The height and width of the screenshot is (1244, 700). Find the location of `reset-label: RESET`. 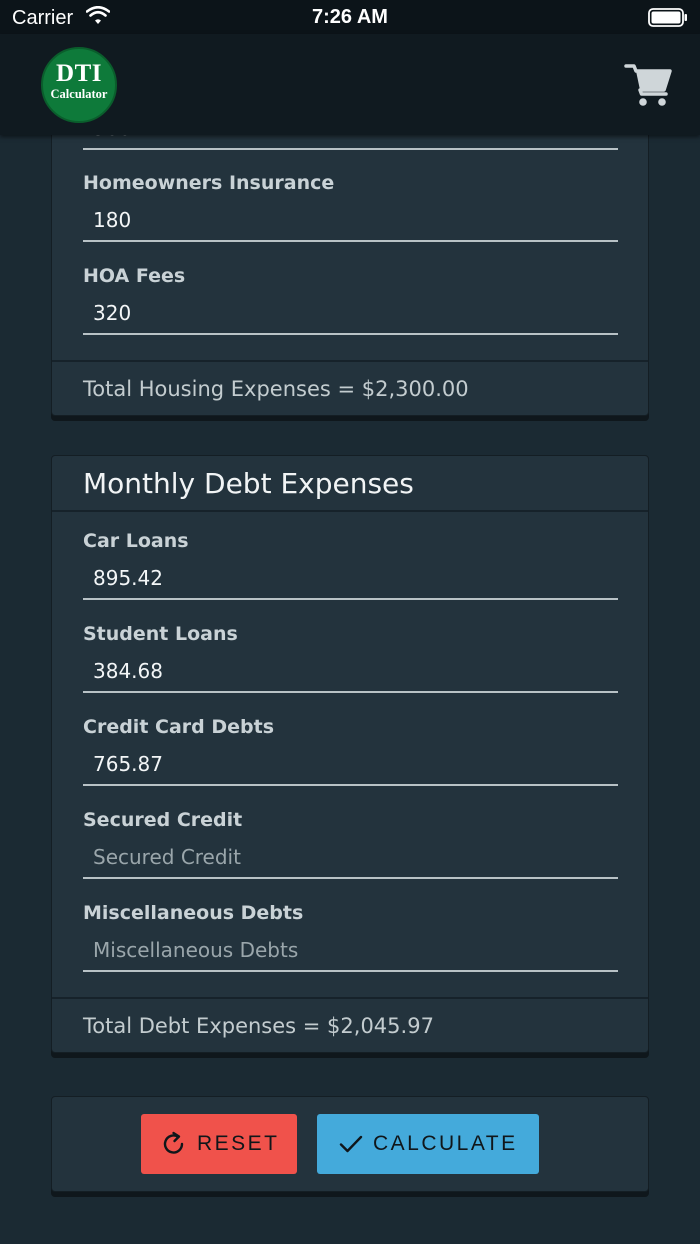

reset-label: RESET is located at coordinates (238, 1143).